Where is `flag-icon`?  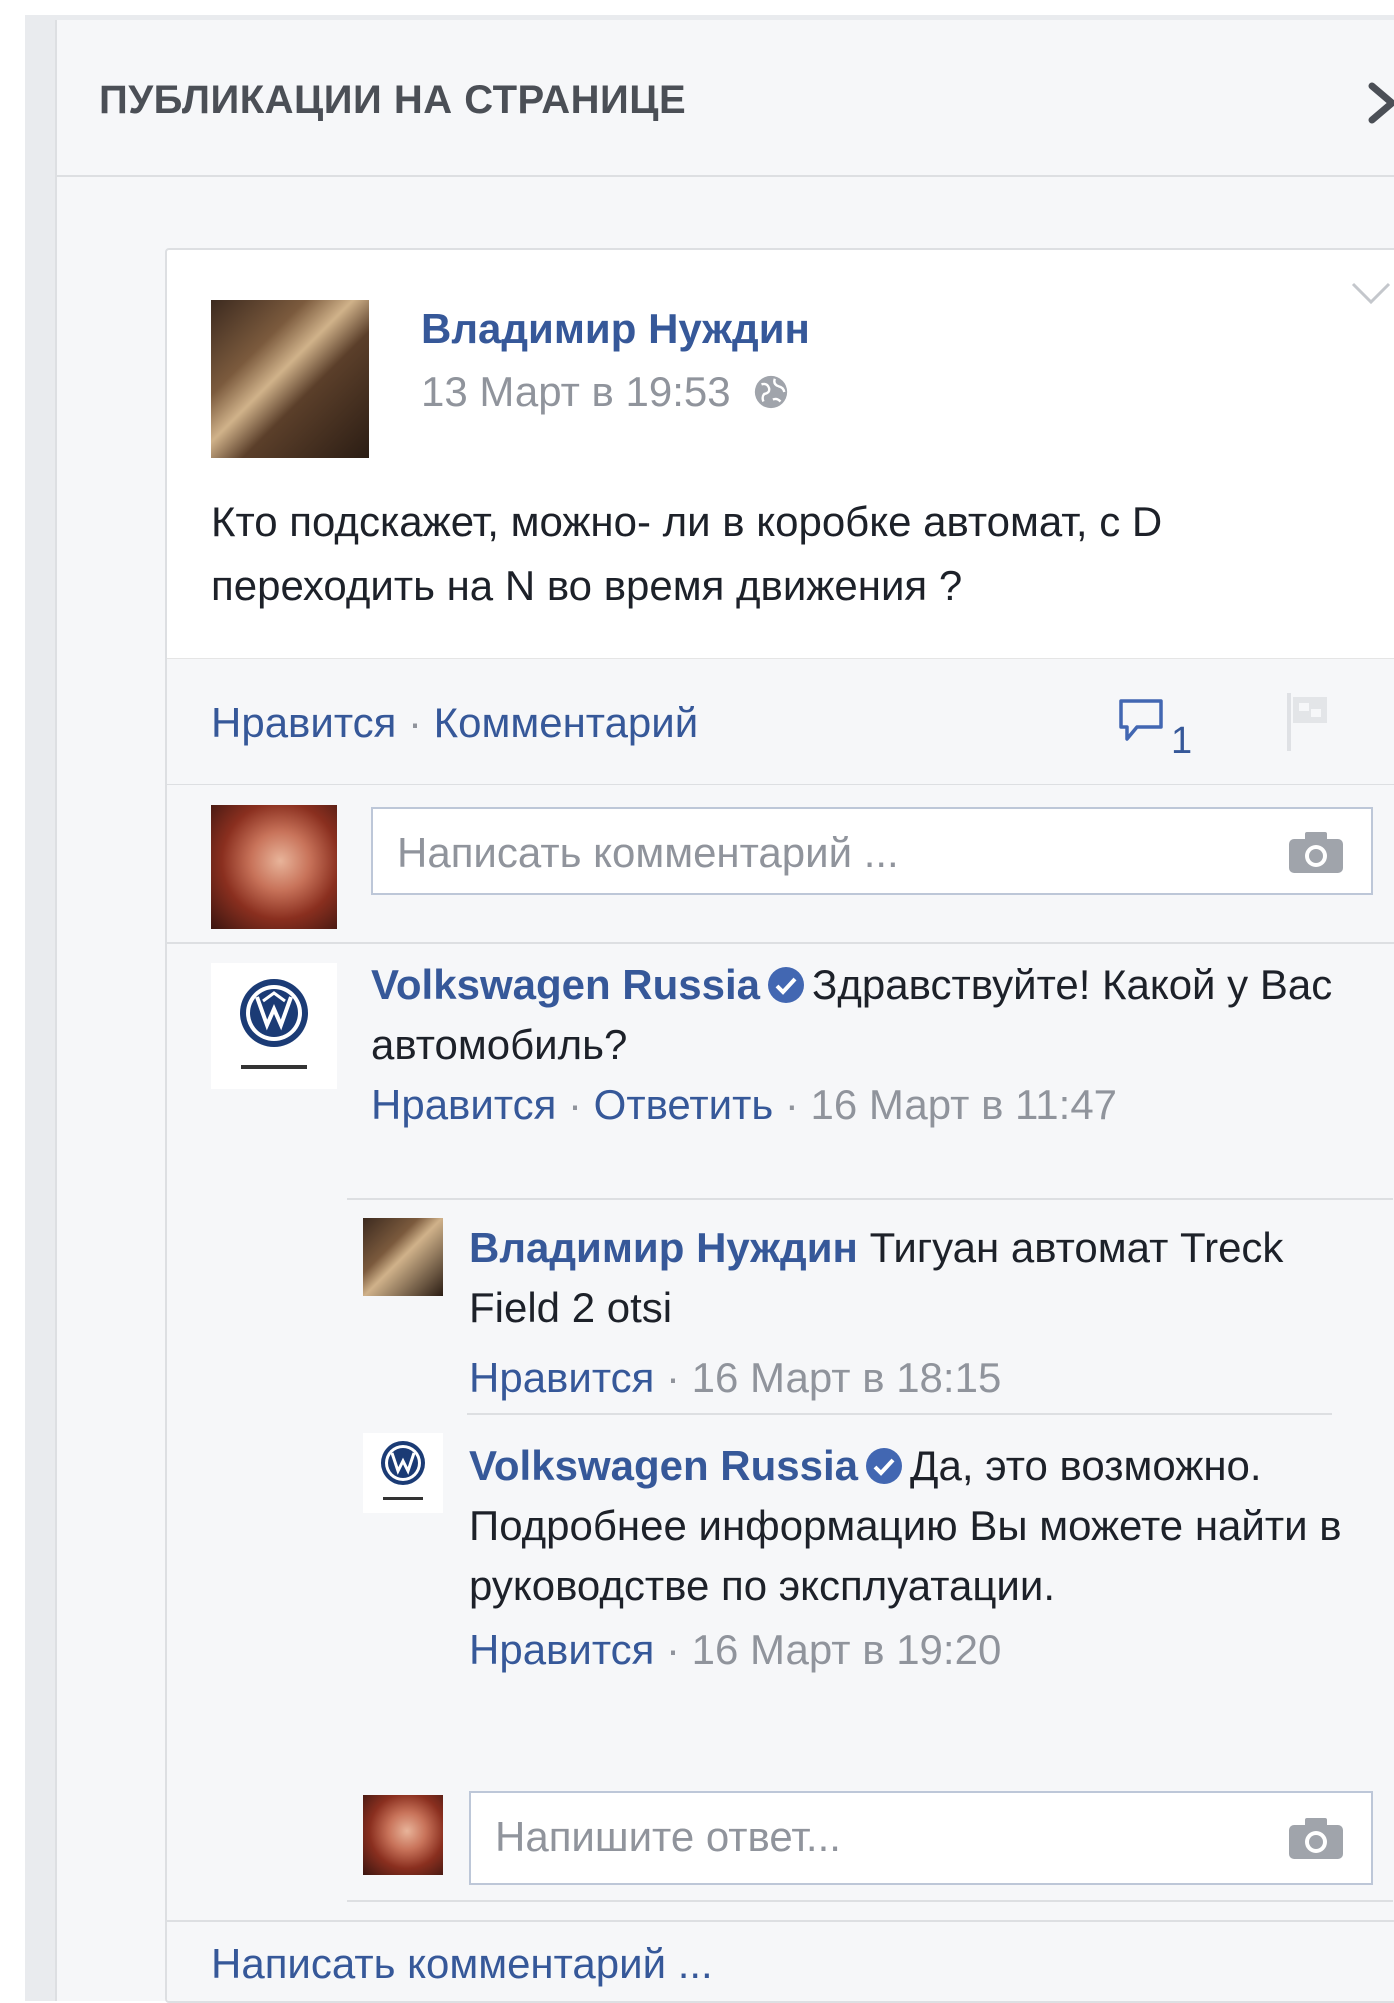
flag-icon is located at coordinates (1308, 721).